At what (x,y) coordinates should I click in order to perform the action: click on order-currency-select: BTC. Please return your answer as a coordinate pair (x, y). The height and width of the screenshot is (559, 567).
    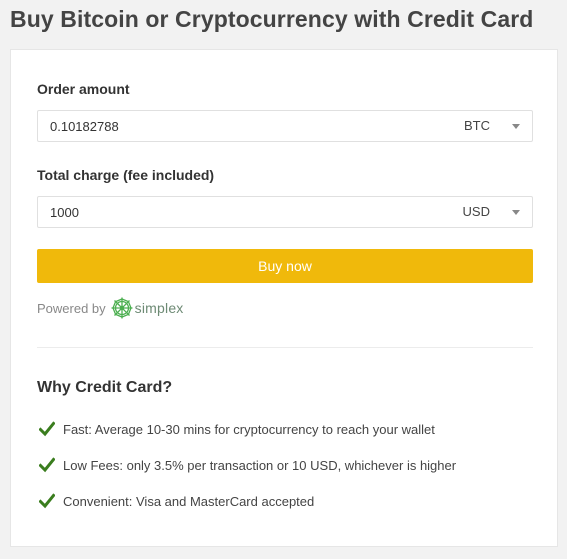
    Looking at the image, I should click on (482, 126).